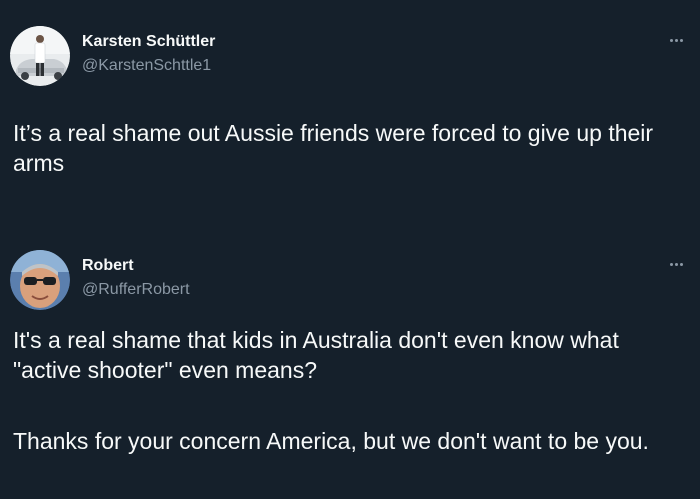  I want to click on avatar-photo-man-sunglasses, so click(40, 280).